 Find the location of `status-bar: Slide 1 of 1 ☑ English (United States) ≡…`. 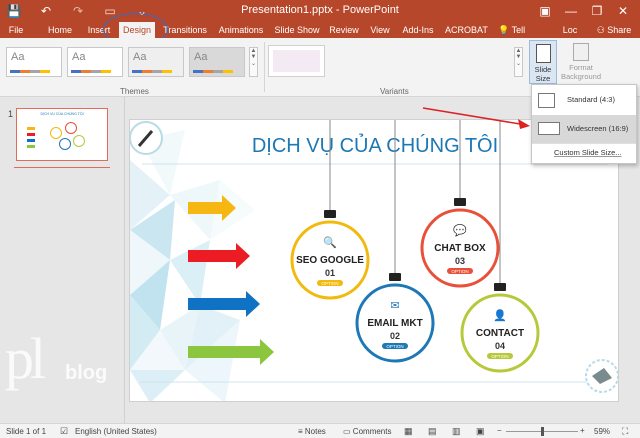

status-bar: Slide 1 of 1 ☑ English (United States) ≡… is located at coordinates (320, 430).